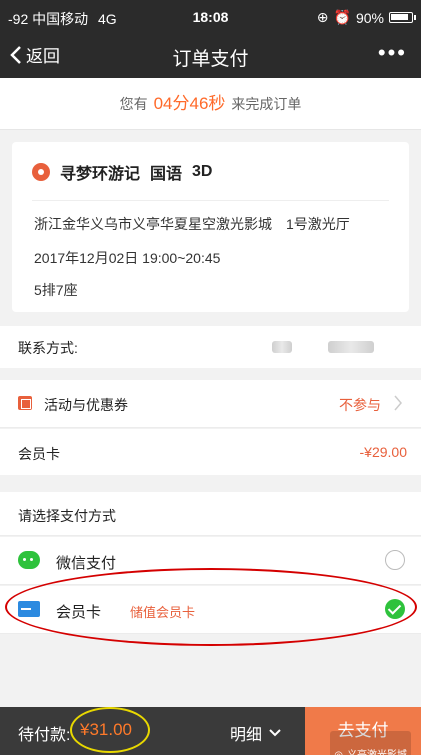 This screenshot has width=421, height=755. I want to click on member-card-deduction-row: 会员卡 -¥29.00, so click(210, 452).